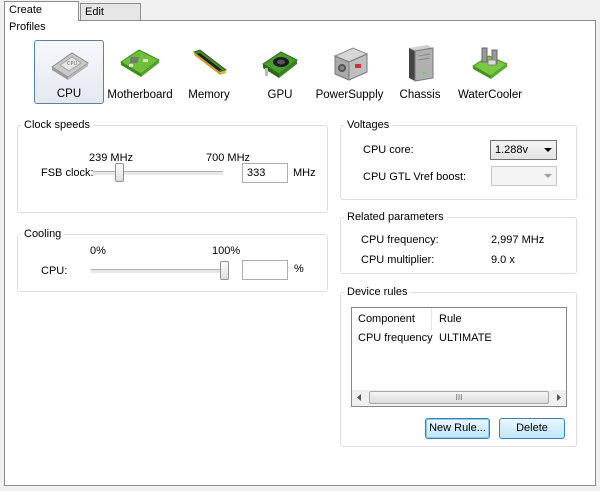 The image size is (600, 491). I want to click on device-button-chassis: Chassis, so click(420, 72).